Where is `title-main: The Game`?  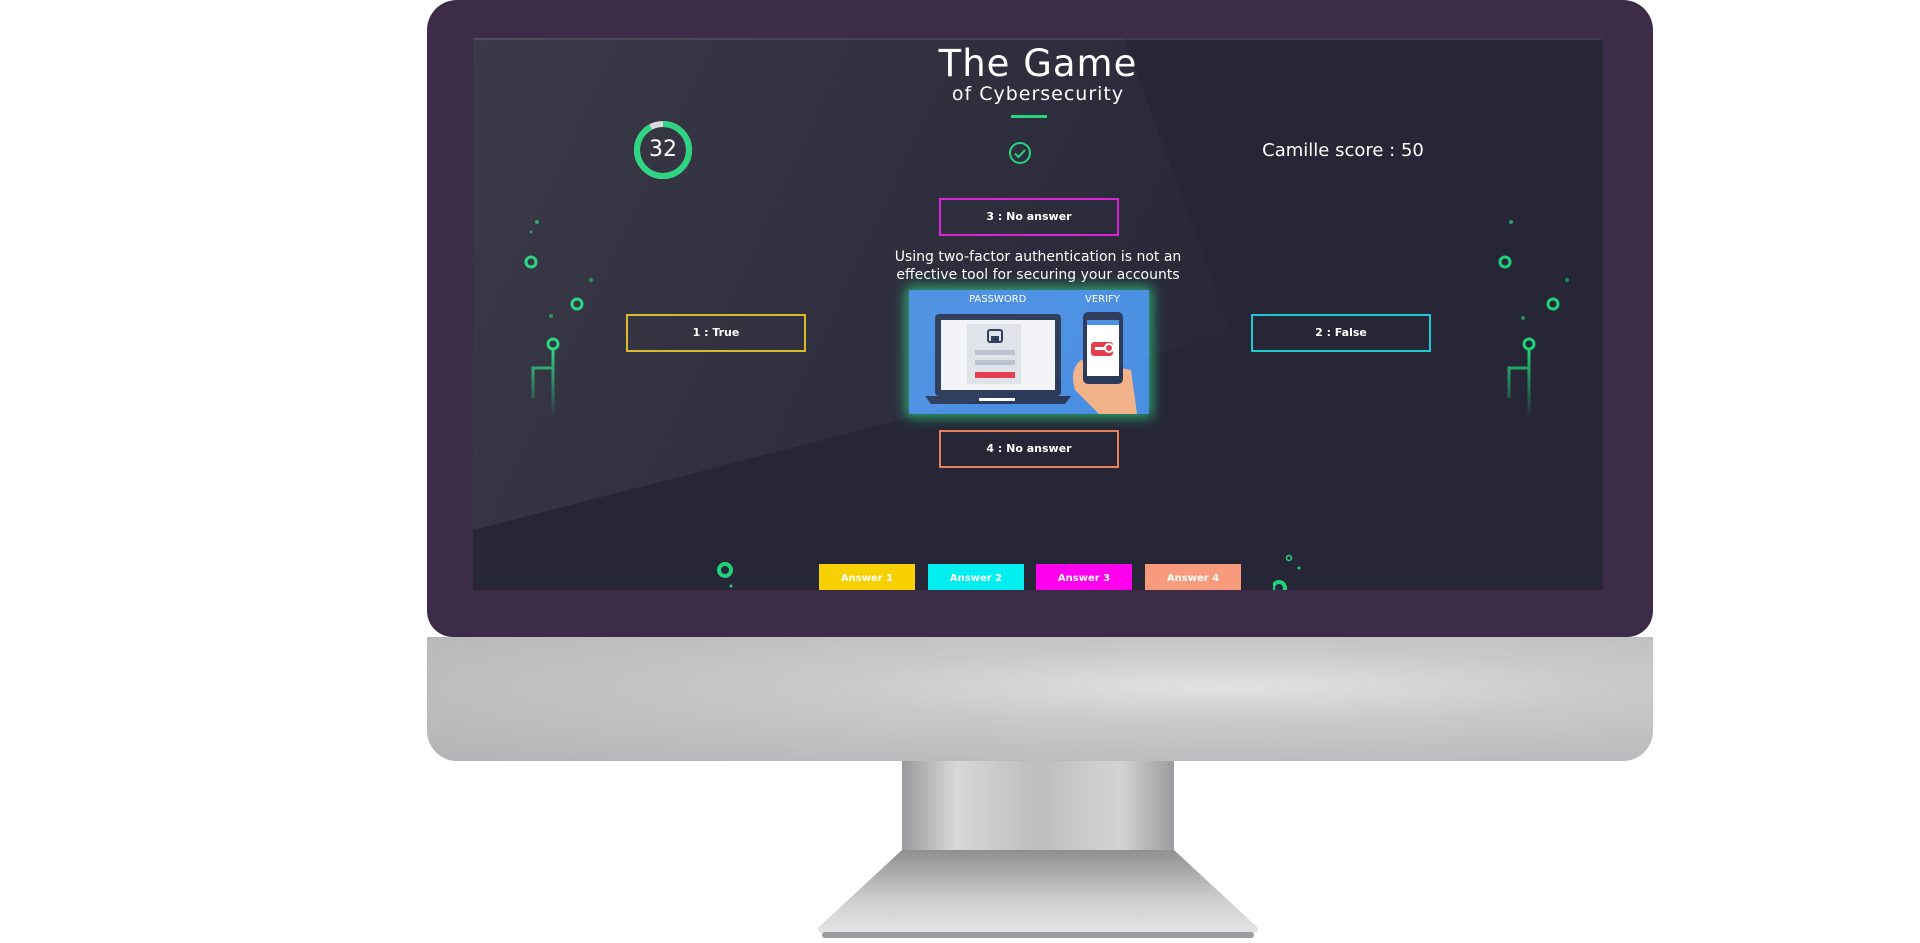 title-main: The Game is located at coordinates (1038, 63).